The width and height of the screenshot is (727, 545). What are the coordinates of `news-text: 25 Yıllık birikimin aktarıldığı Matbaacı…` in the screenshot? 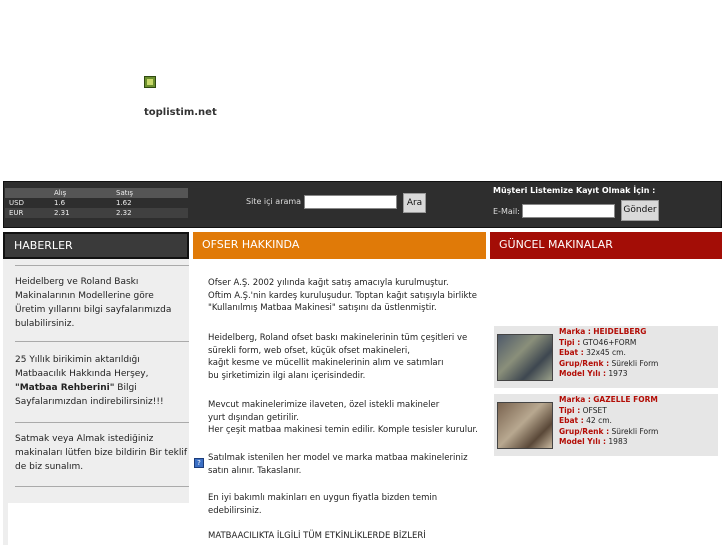 It's located at (82, 367).